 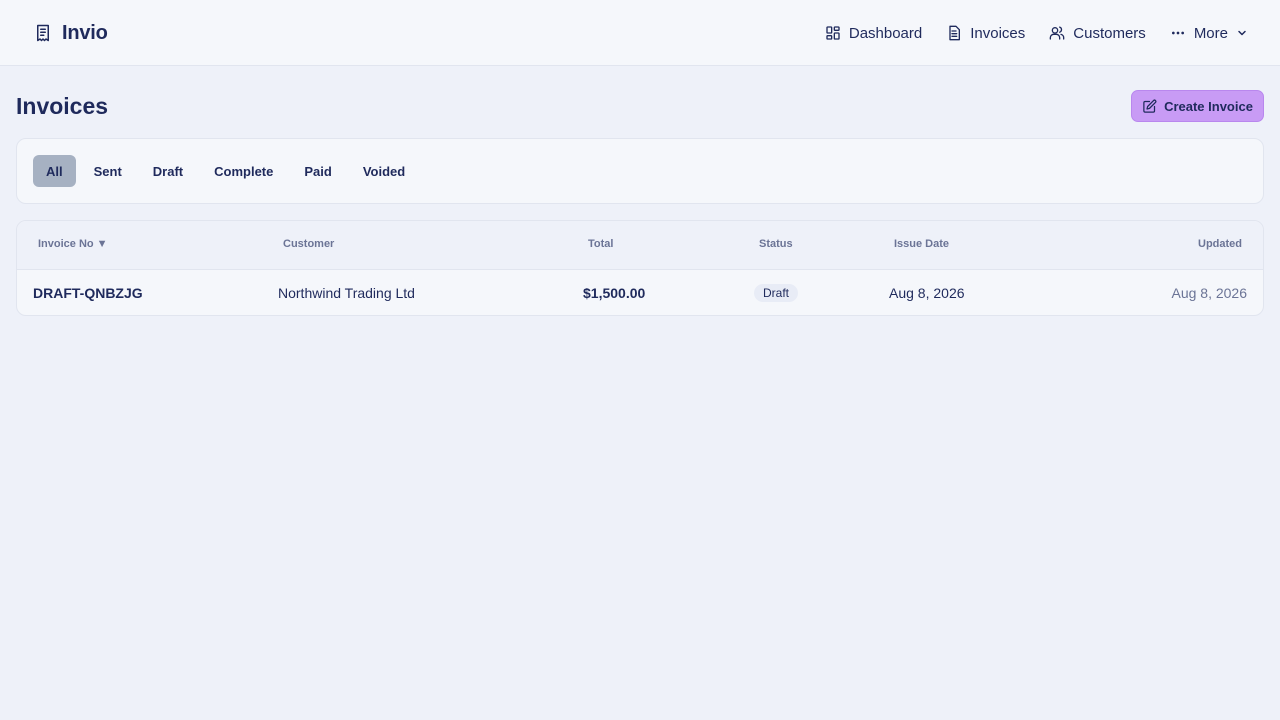 I want to click on nav-item-label: More, so click(x=1210, y=33).